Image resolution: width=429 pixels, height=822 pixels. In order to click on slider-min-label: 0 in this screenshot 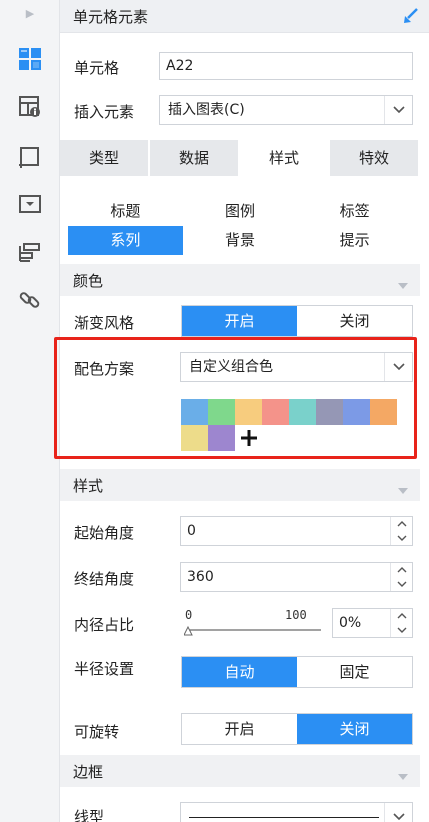, I will do `click(189, 615)`.